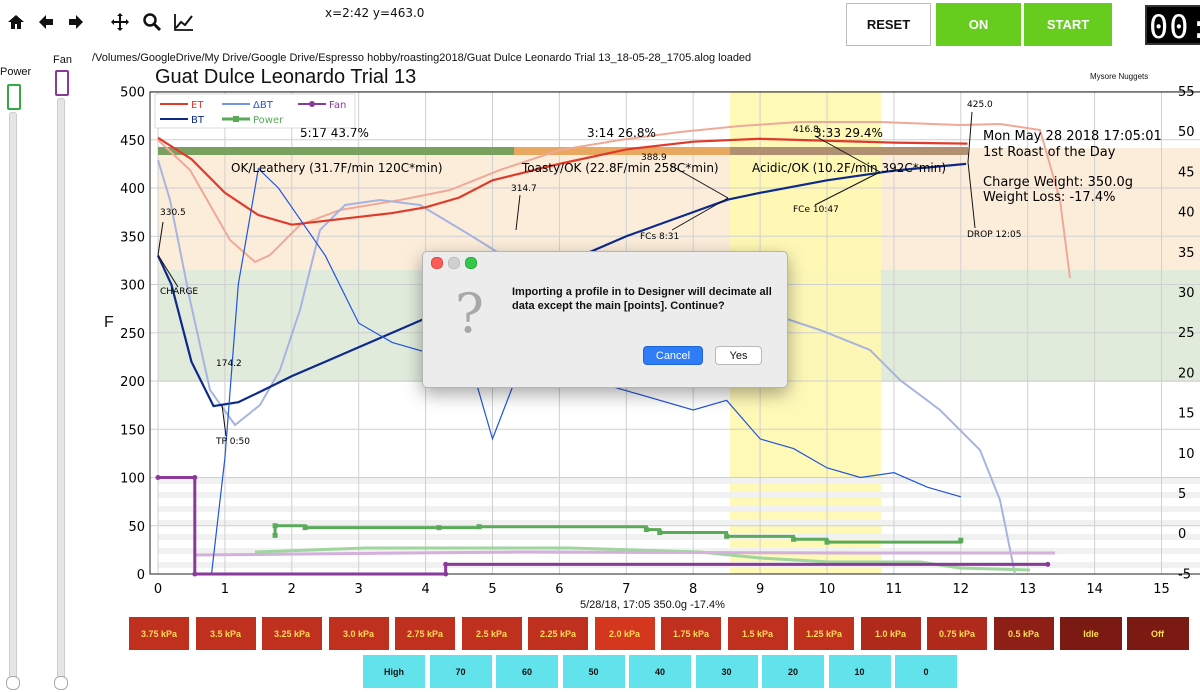  I want to click on y2-tick-label: 35, so click(1186, 253).